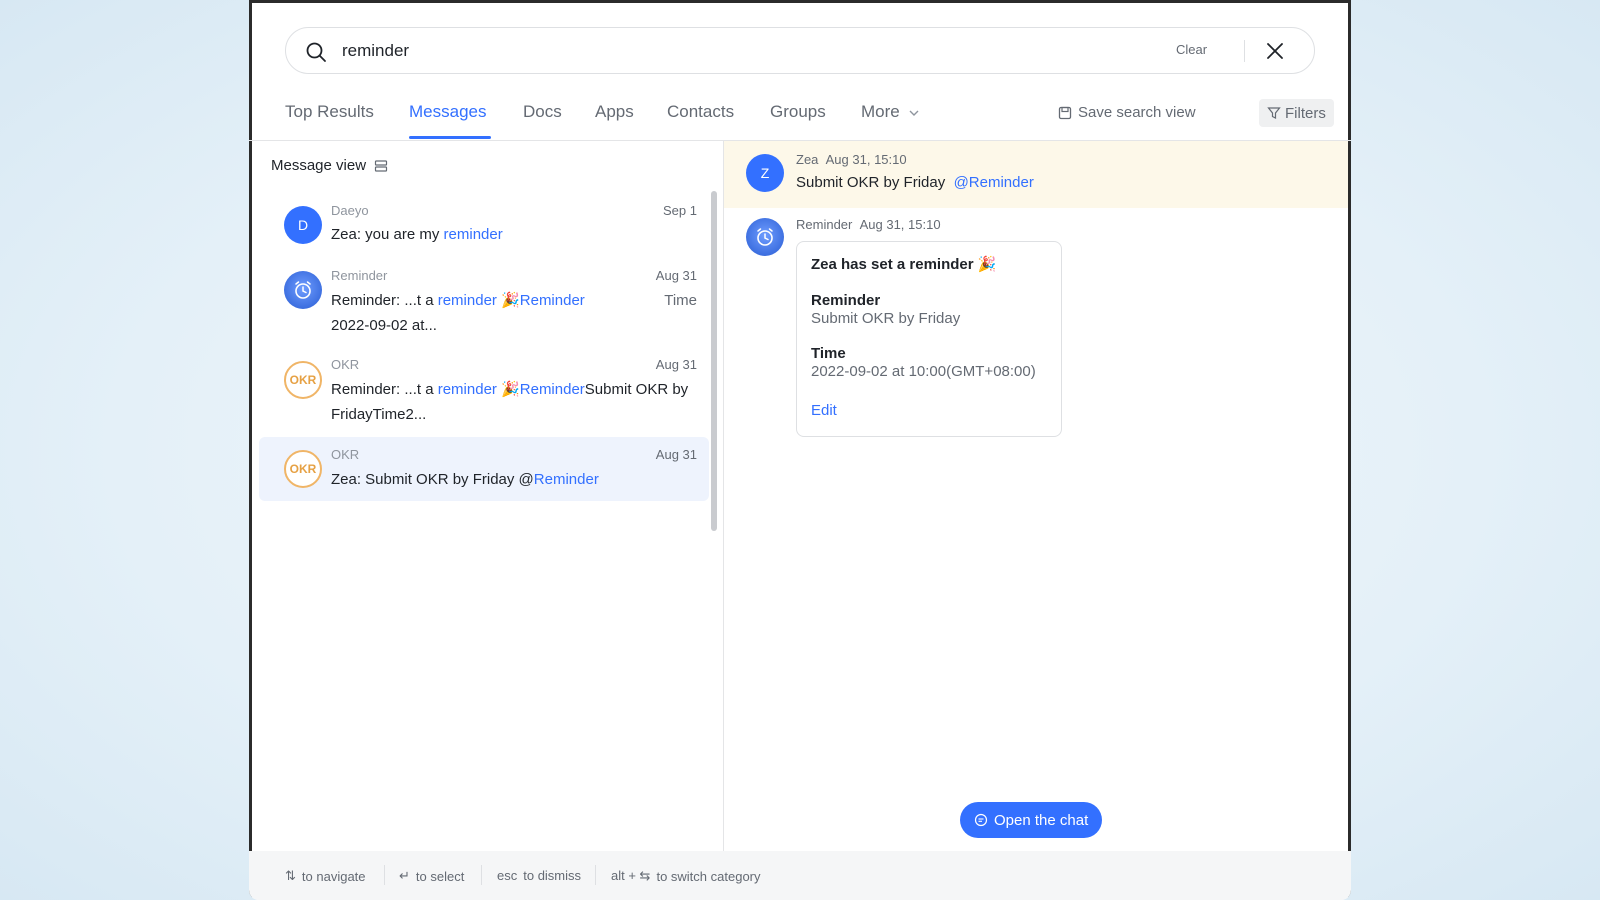  What do you see at coordinates (319, 165) in the screenshot?
I see `message-view-label: Message view` at bounding box center [319, 165].